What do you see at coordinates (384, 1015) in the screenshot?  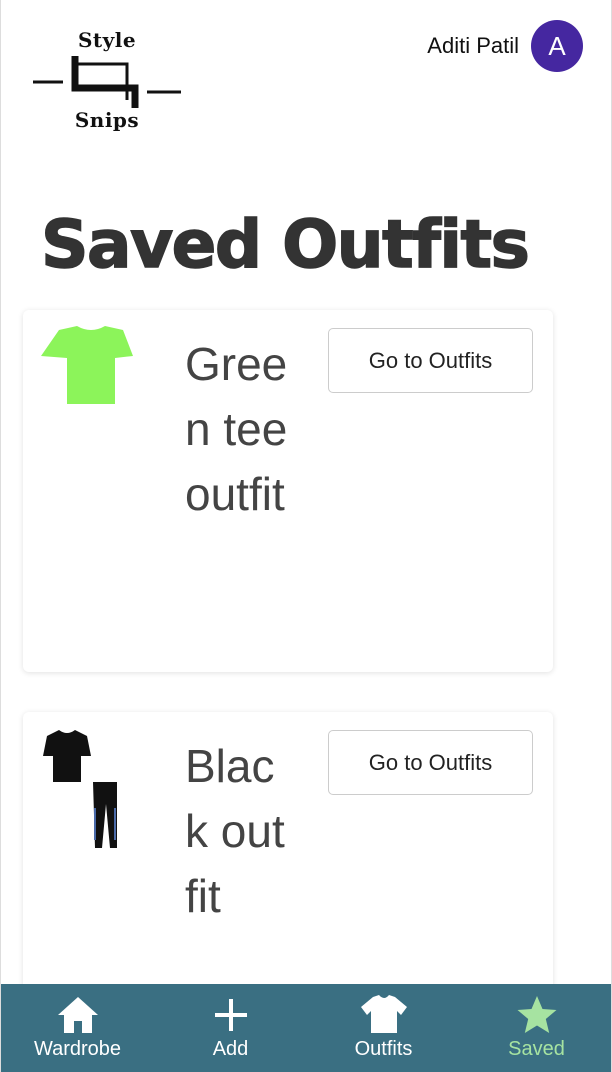 I see `shirt-icon` at bounding box center [384, 1015].